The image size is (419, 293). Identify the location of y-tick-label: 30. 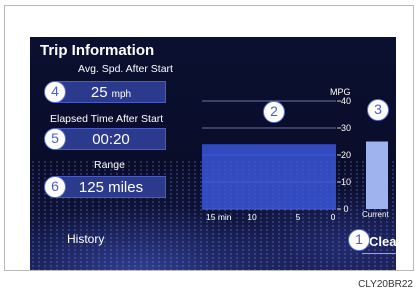
(346, 128).